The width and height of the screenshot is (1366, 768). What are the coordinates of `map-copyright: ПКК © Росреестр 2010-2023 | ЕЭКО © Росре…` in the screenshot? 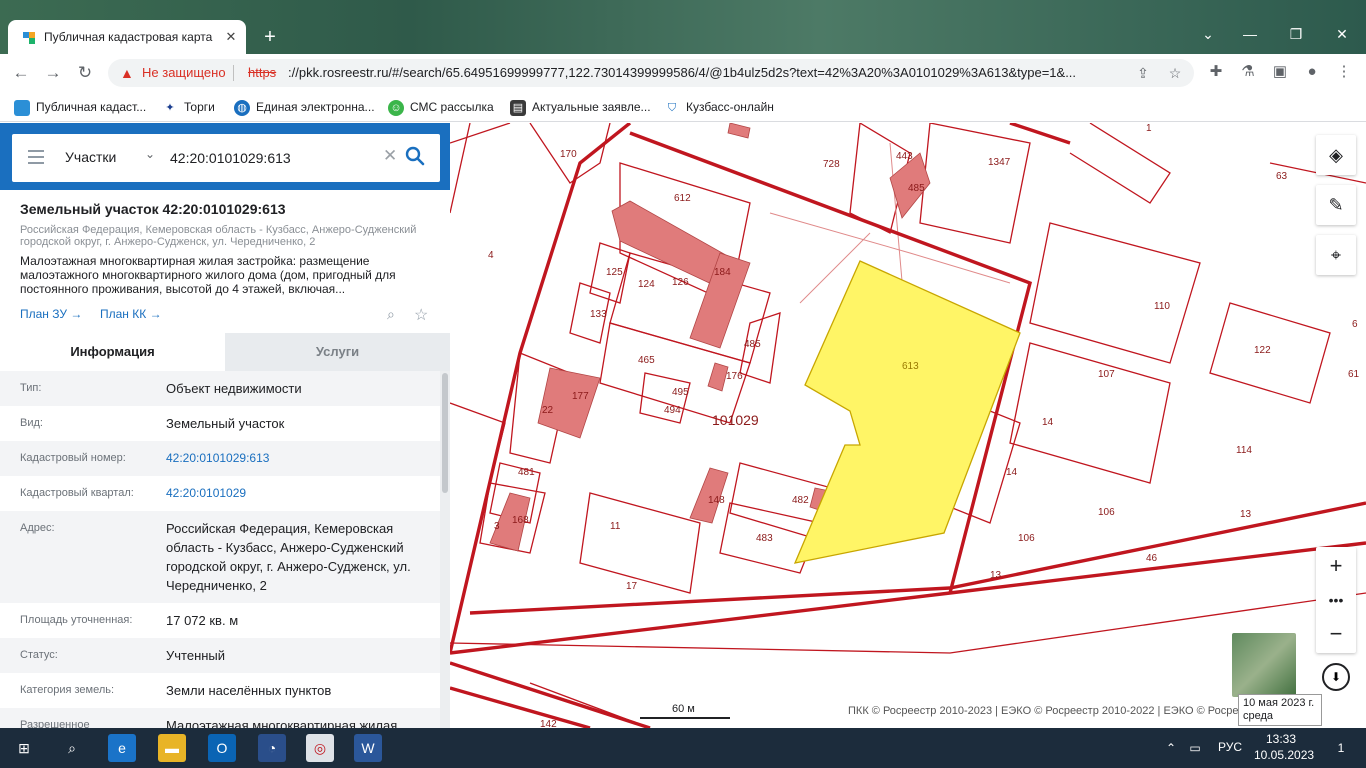 It's located at (1055, 711).